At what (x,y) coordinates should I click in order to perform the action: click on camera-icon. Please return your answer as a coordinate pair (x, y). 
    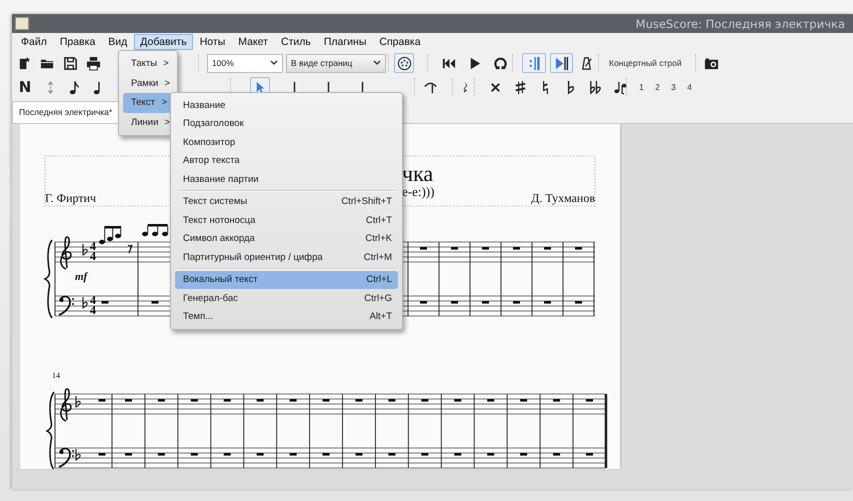
    Looking at the image, I should click on (711, 63).